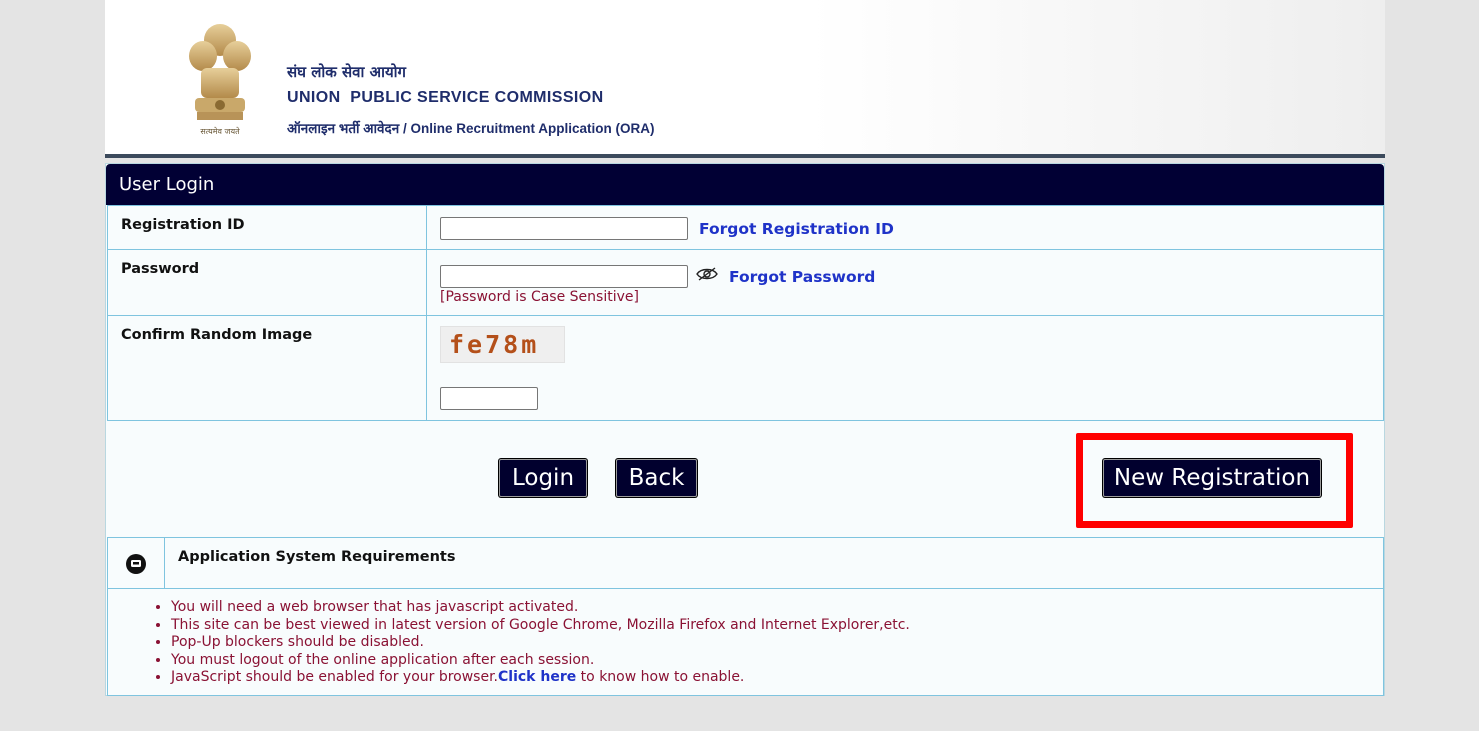 This screenshot has height=731, width=1479. What do you see at coordinates (707, 274) in the screenshot?
I see `eye-slash-icon` at bounding box center [707, 274].